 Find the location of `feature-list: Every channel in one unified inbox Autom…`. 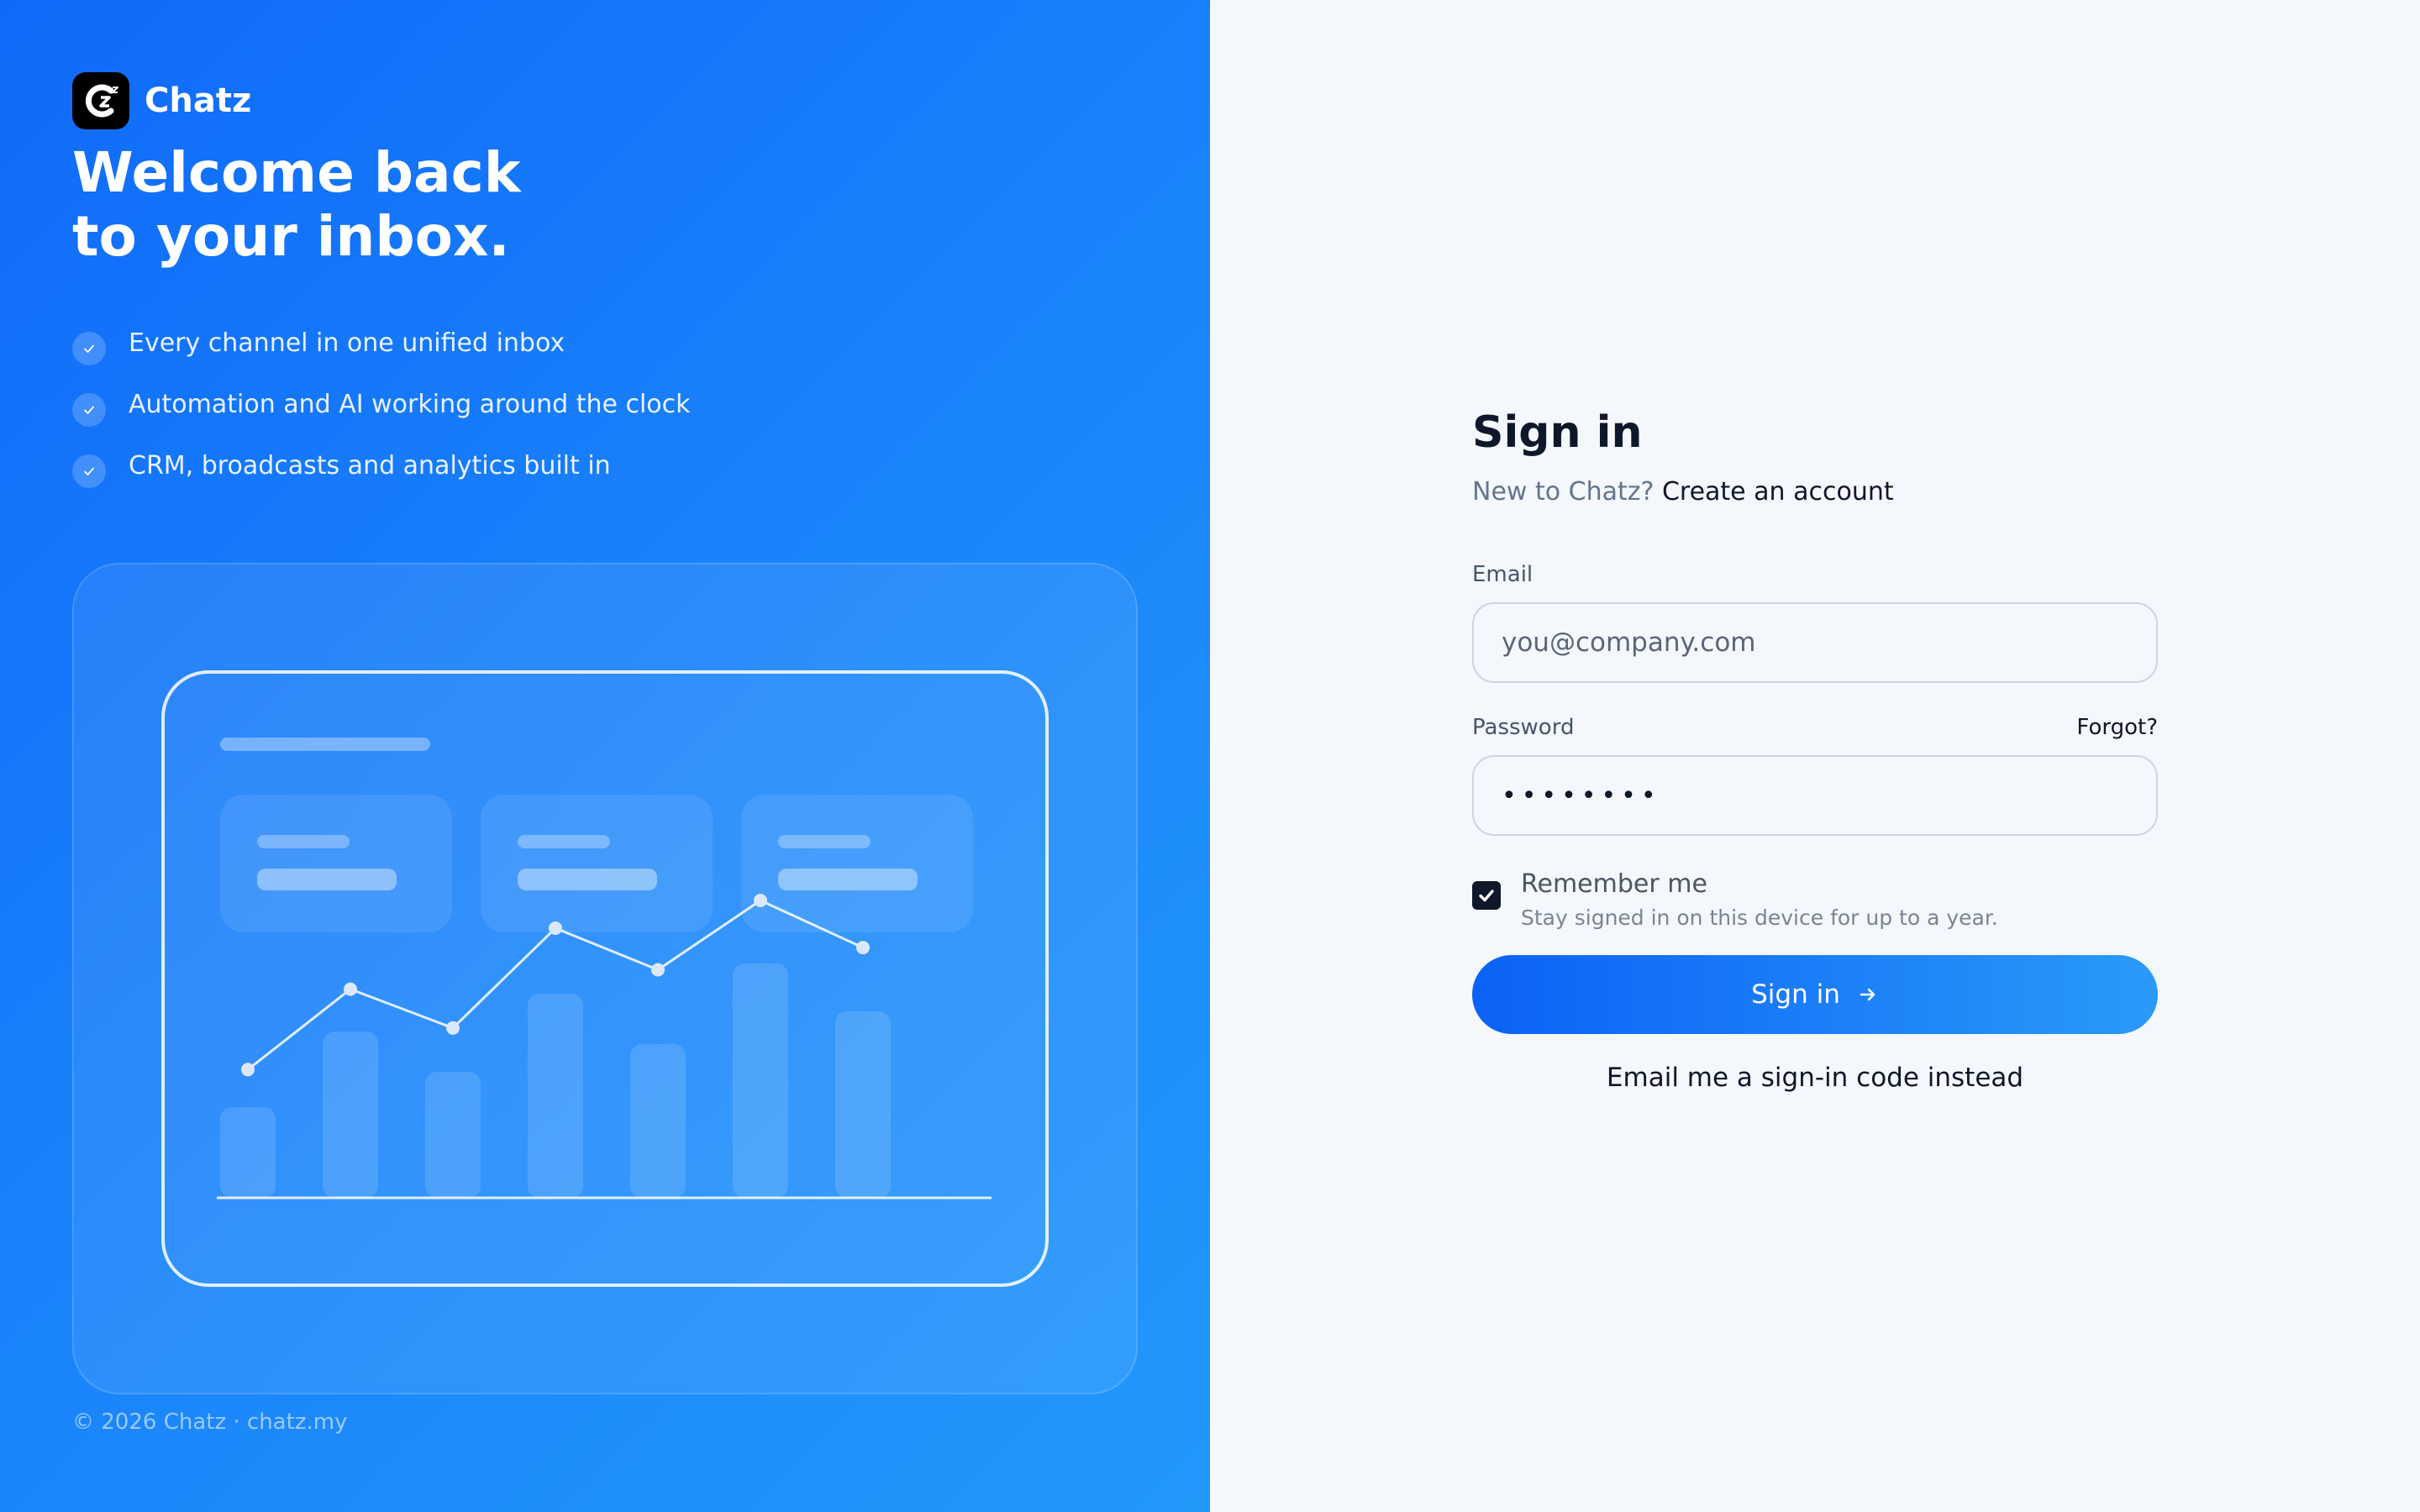

feature-list: Every channel in one unified inbox Autom… is located at coordinates (382, 418).